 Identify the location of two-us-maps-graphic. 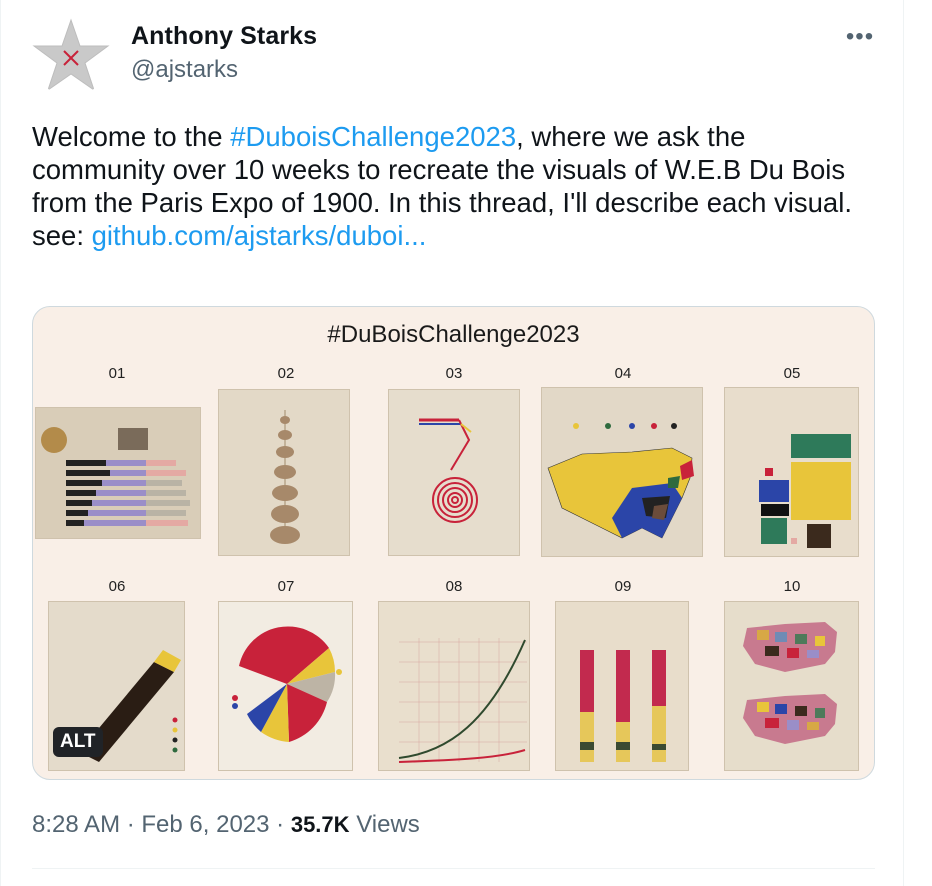
(791, 686).